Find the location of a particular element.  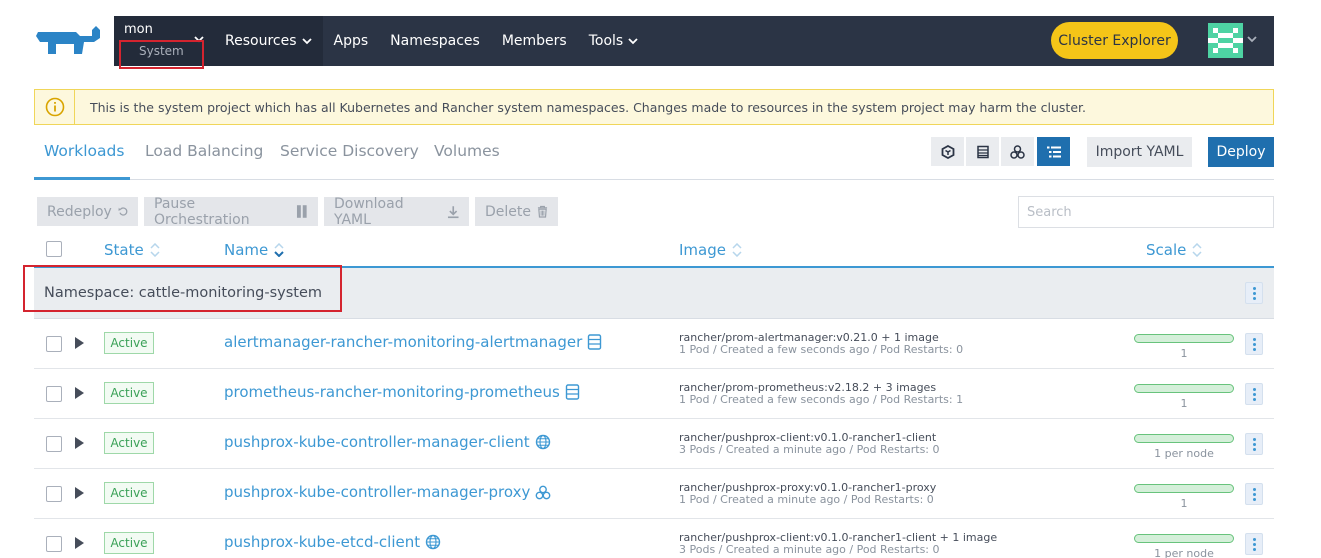

workload-name: pushprox-kube-etcd-client is located at coordinates (322, 542).